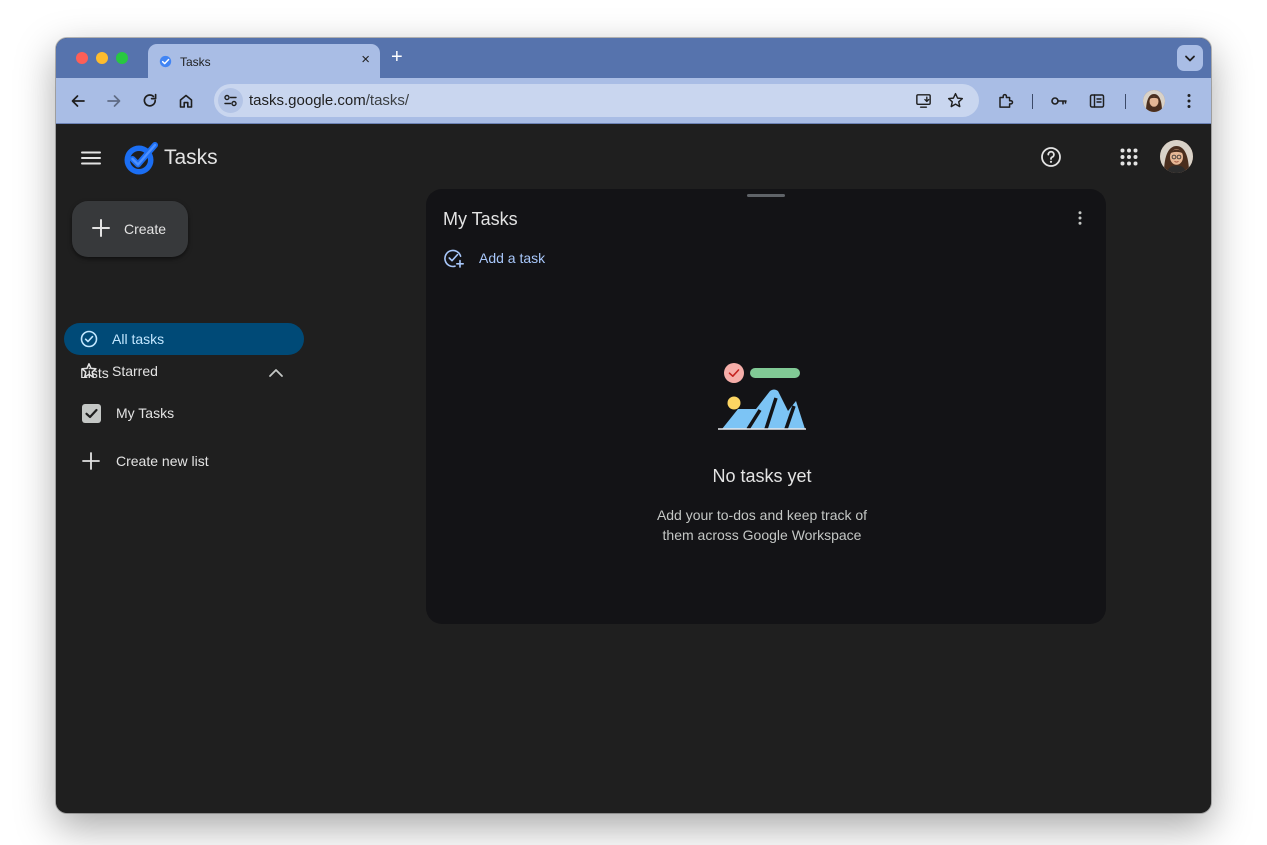 The image size is (1267, 845). Describe the element at coordinates (150, 101) in the screenshot. I see `reload-icon` at that location.